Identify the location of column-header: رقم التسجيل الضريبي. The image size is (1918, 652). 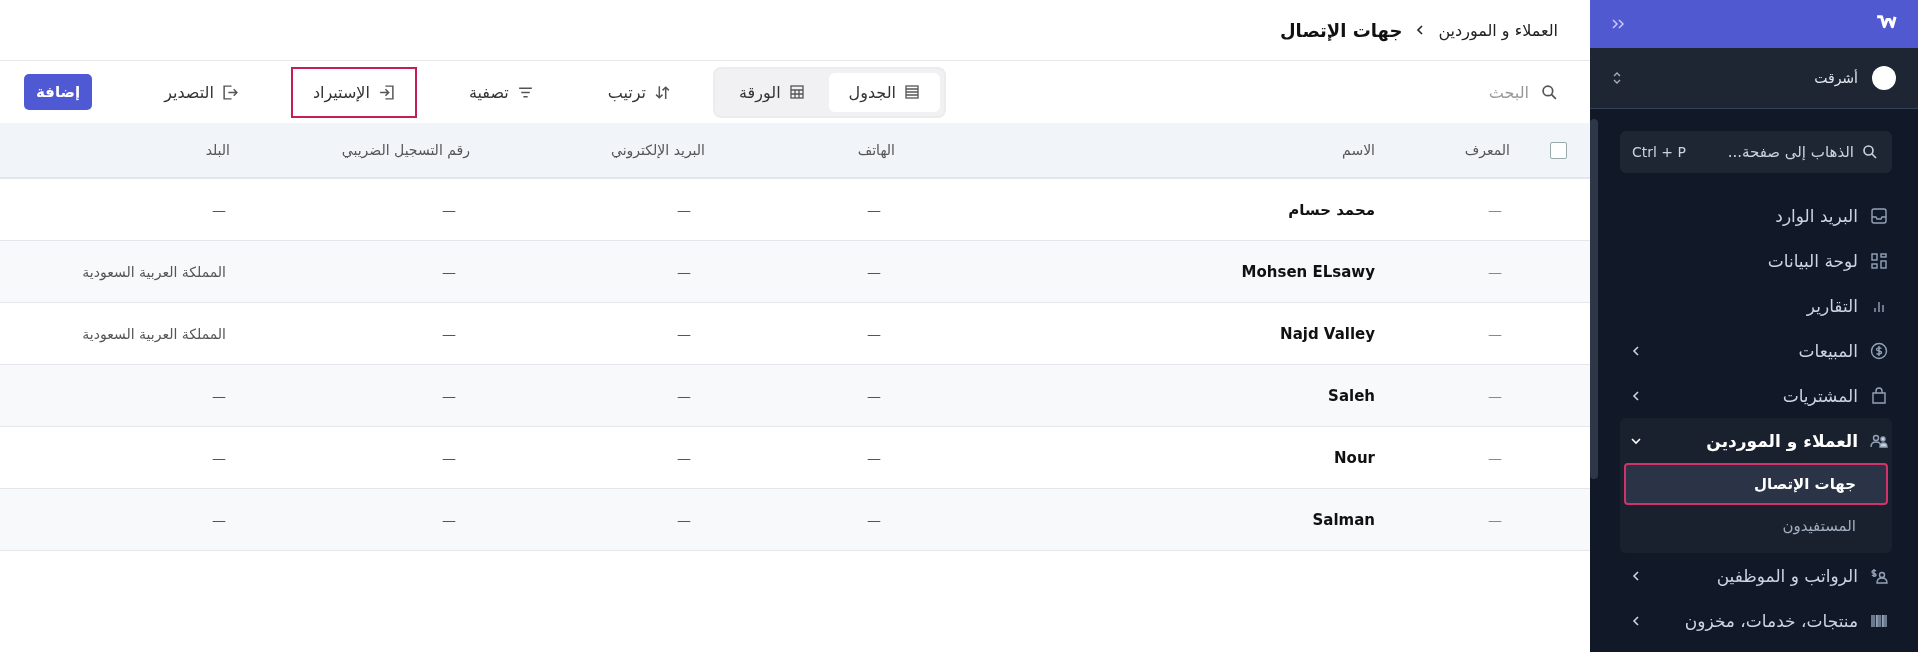
(366, 150).